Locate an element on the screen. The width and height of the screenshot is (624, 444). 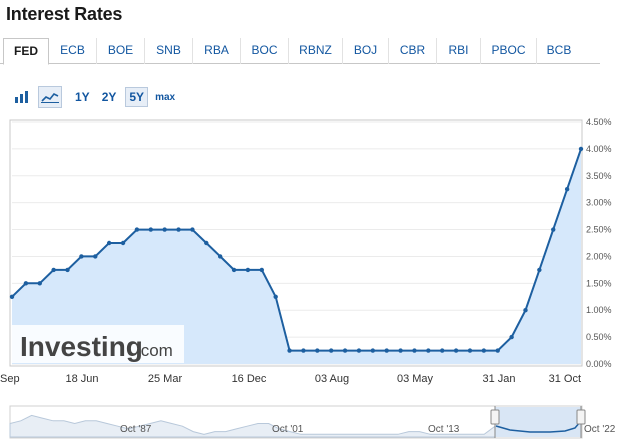
tab-snb: SNB is located at coordinates (169, 51).